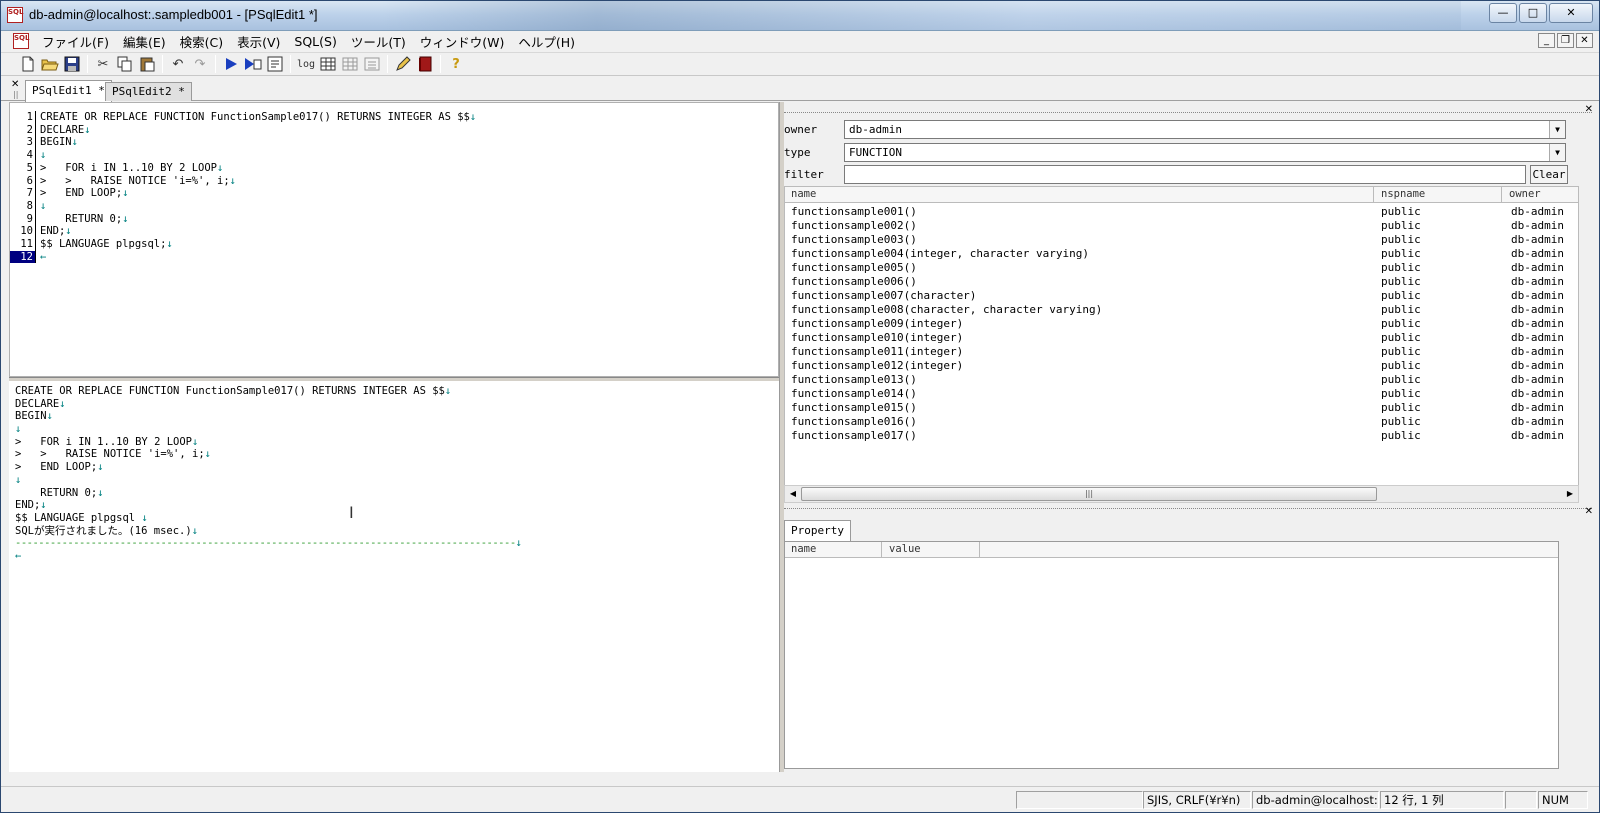  Describe the element at coordinates (1525, 194) in the screenshot. I see `column-header-owner: owner` at that location.